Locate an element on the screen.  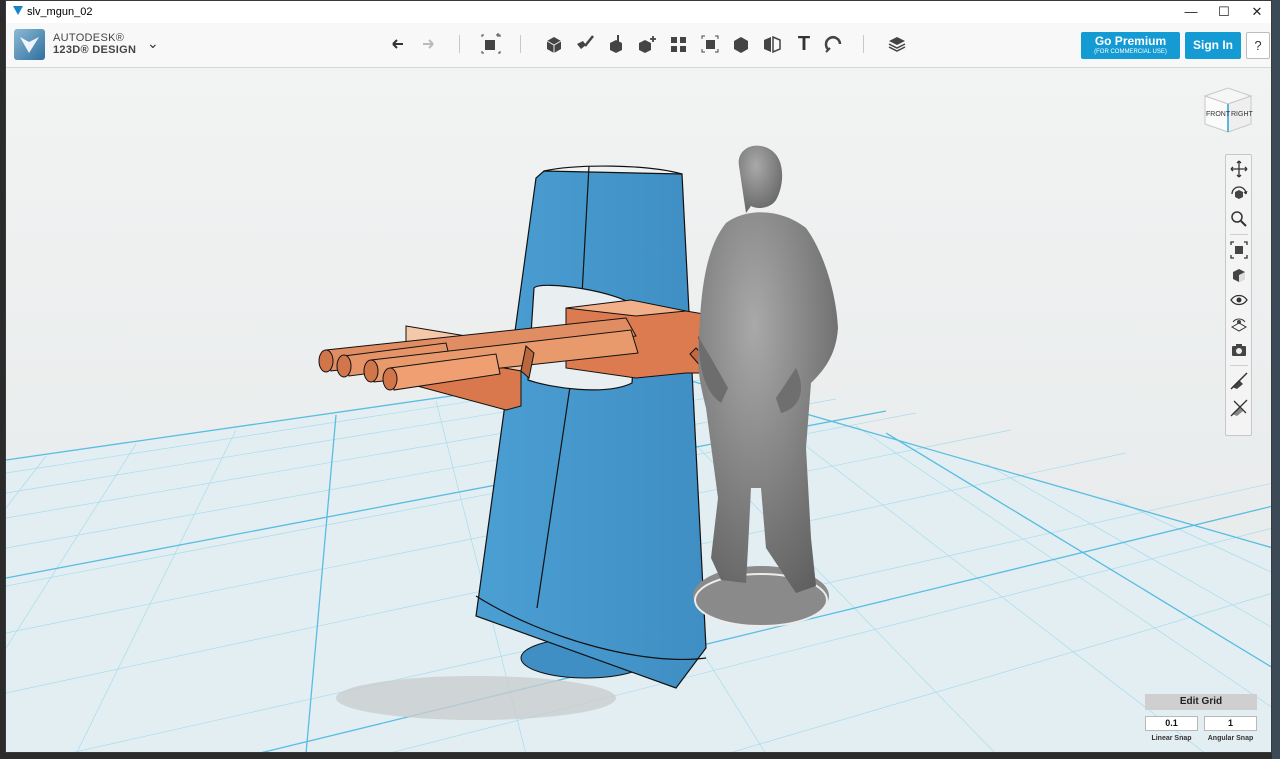
fit-icon is located at coordinates (1239, 250).